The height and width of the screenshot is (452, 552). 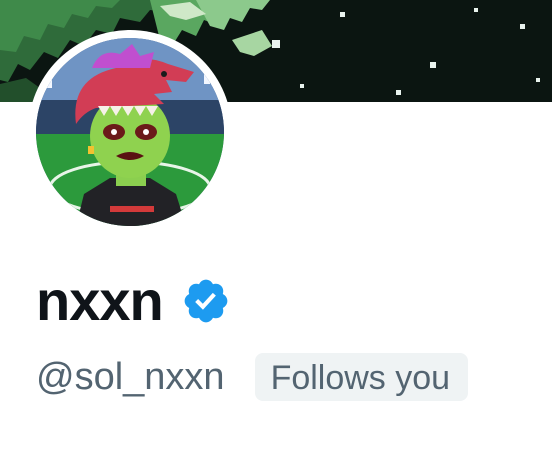 I want to click on user-handle: @sol_nxxn, so click(x=130, y=377).